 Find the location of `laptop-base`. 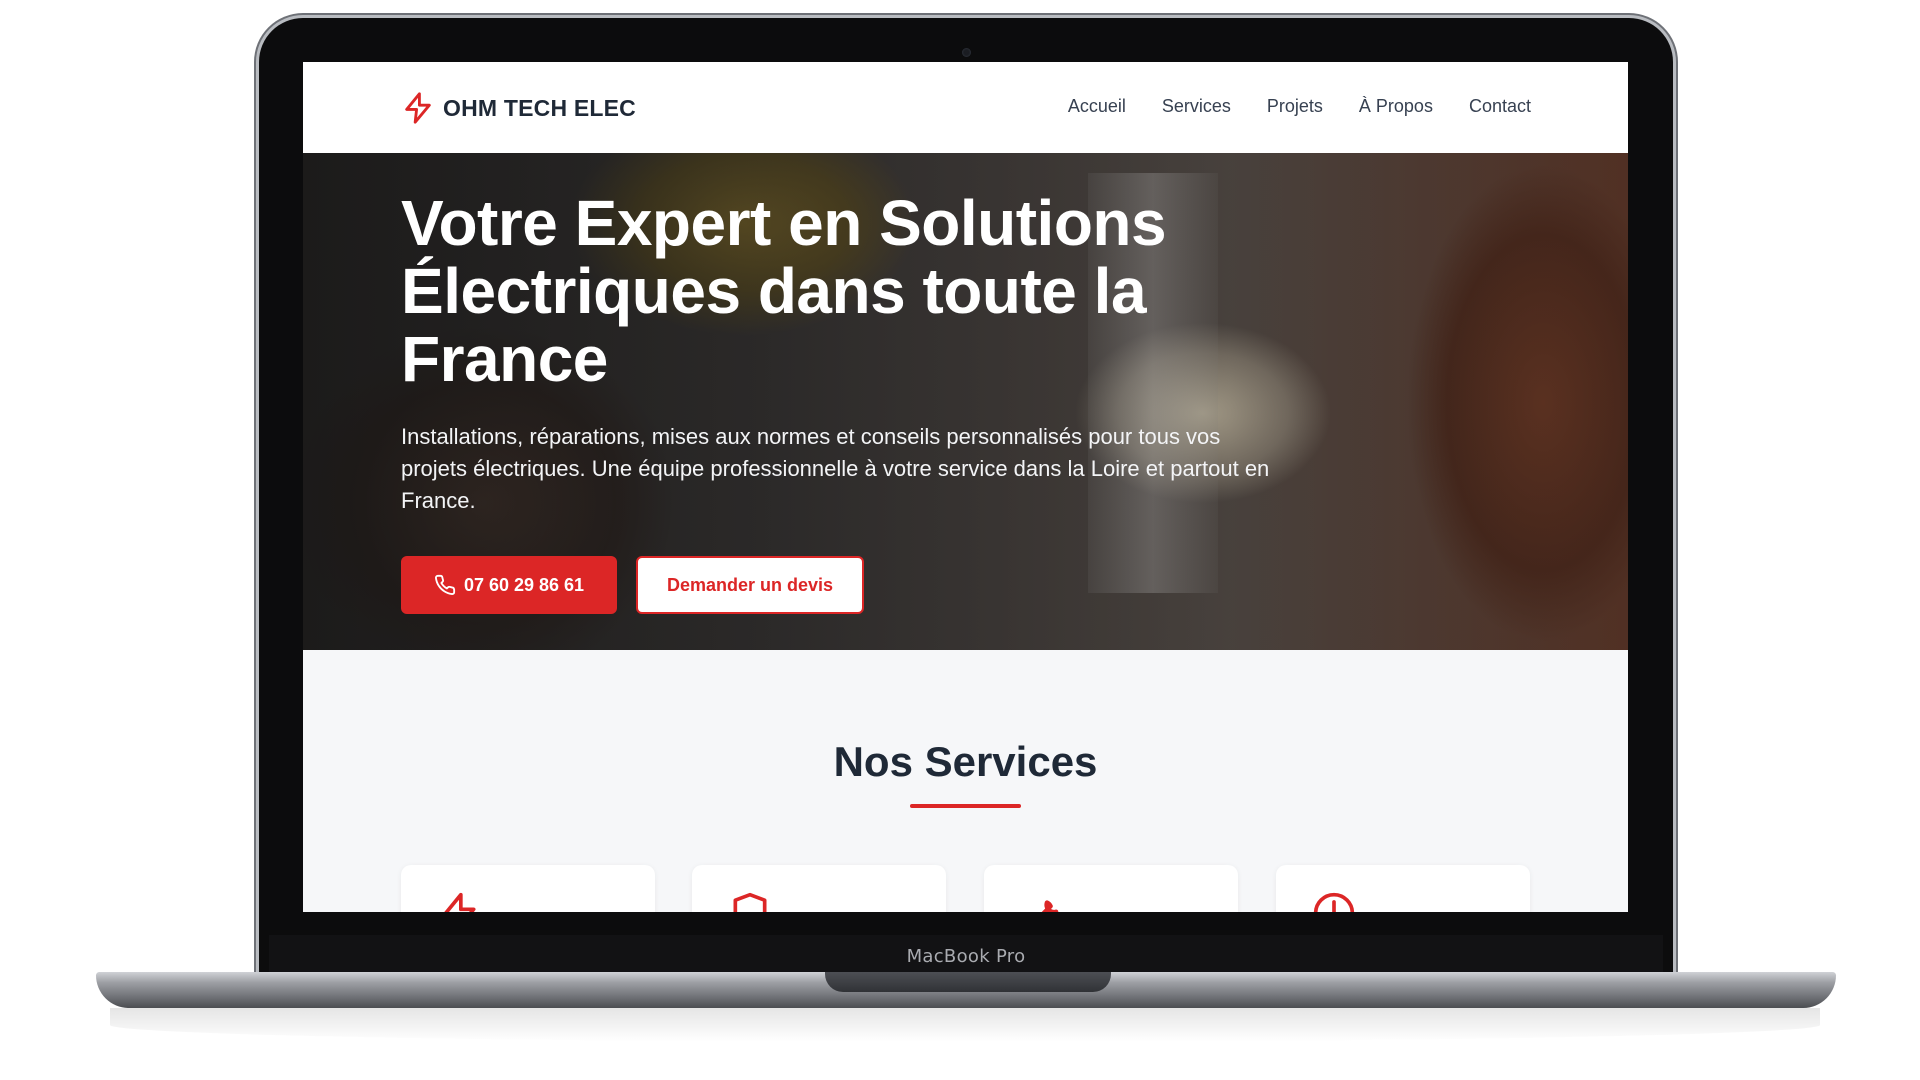

laptop-base is located at coordinates (966, 990).